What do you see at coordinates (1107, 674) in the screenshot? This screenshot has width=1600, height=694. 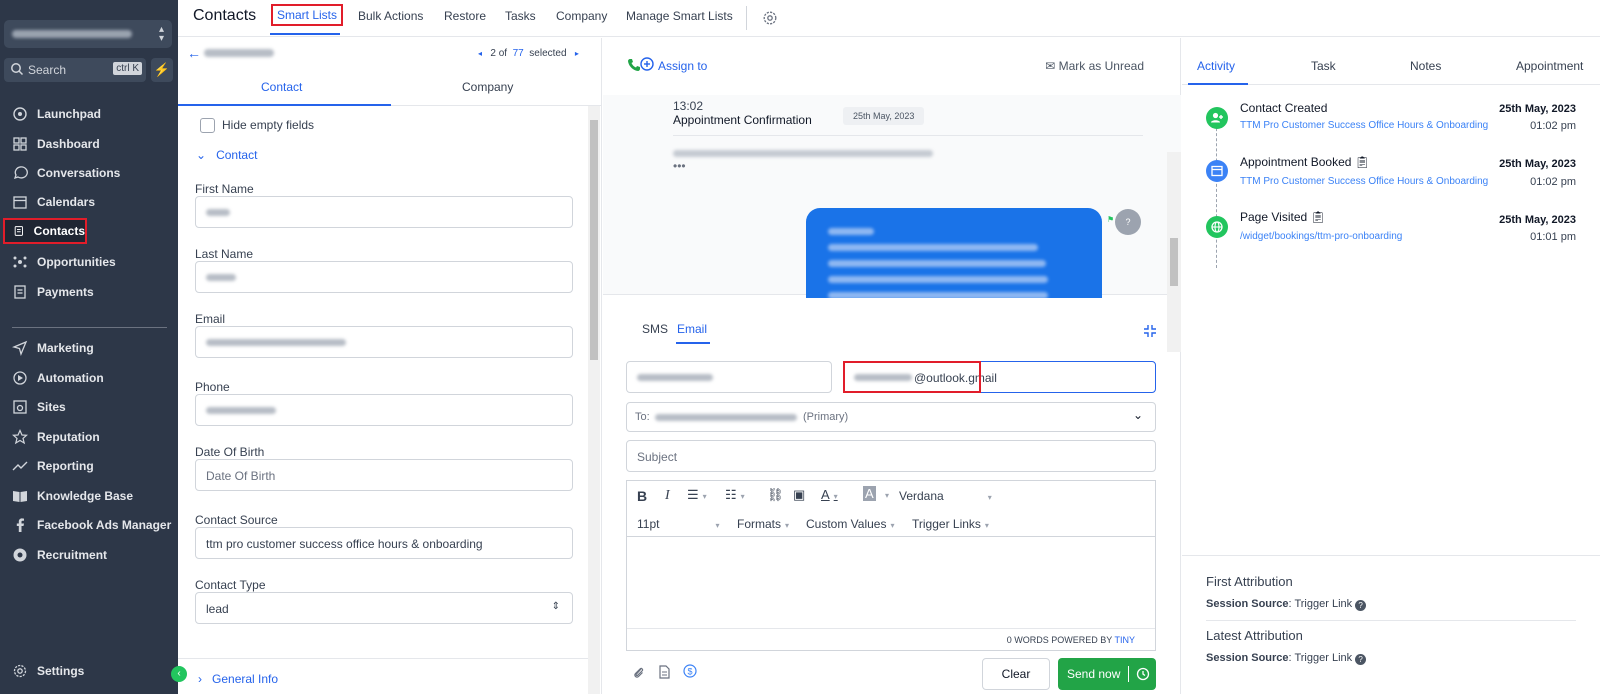 I see `send-now-button: Send now` at bounding box center [1107, 674].